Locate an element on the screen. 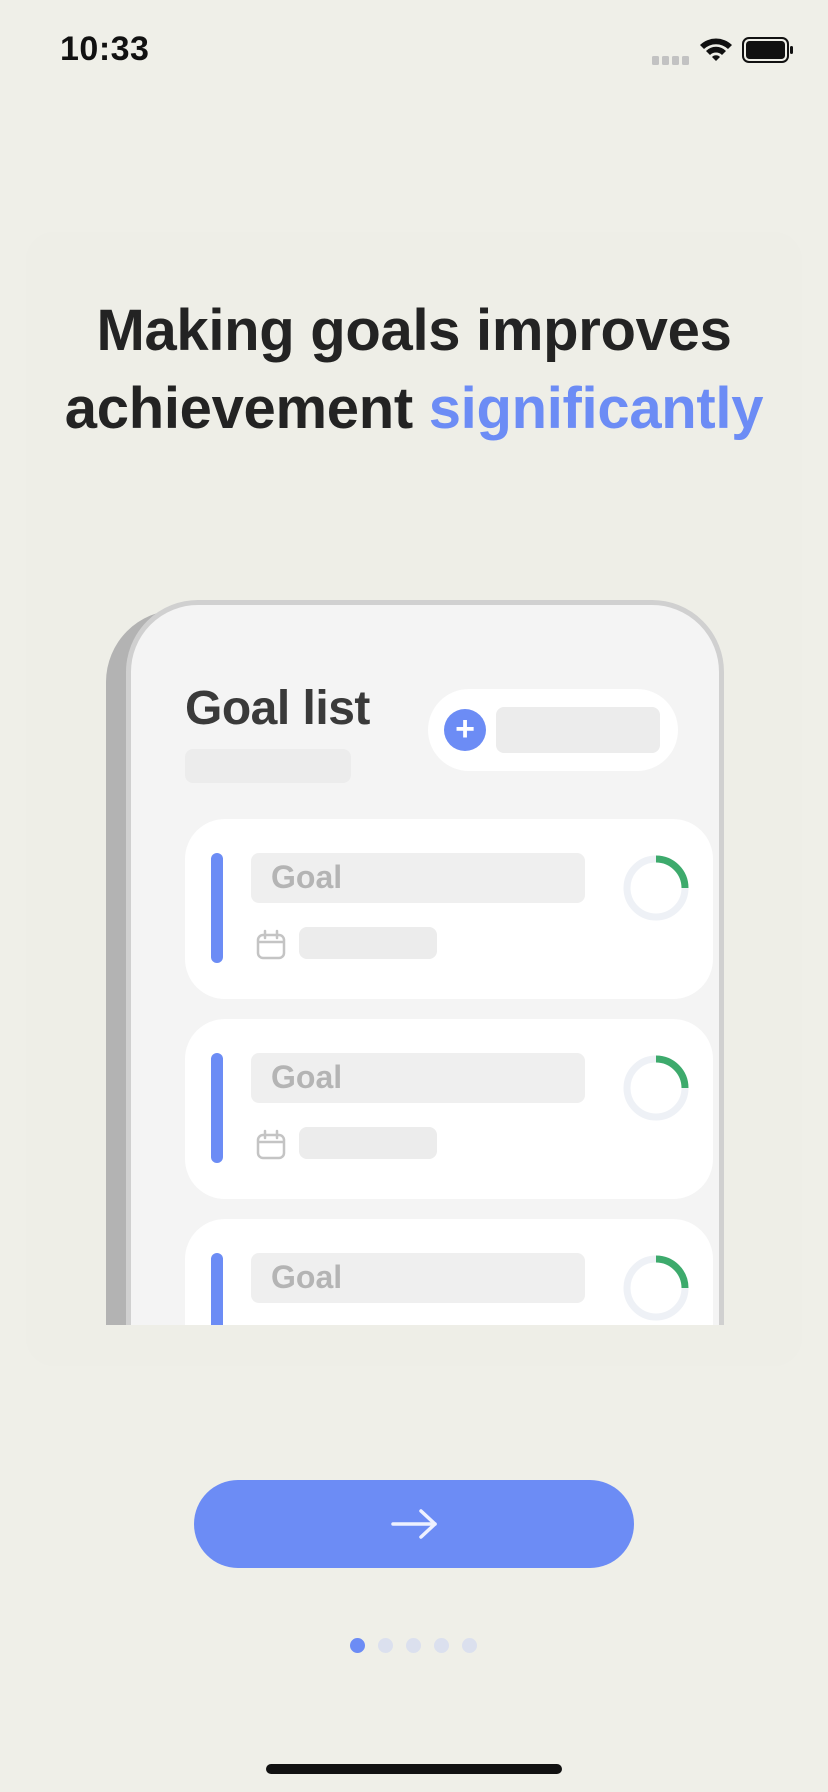 The width and height of the screenshot is (828, 1792). arrow-right-icon is located at coordinates (414, 1524).